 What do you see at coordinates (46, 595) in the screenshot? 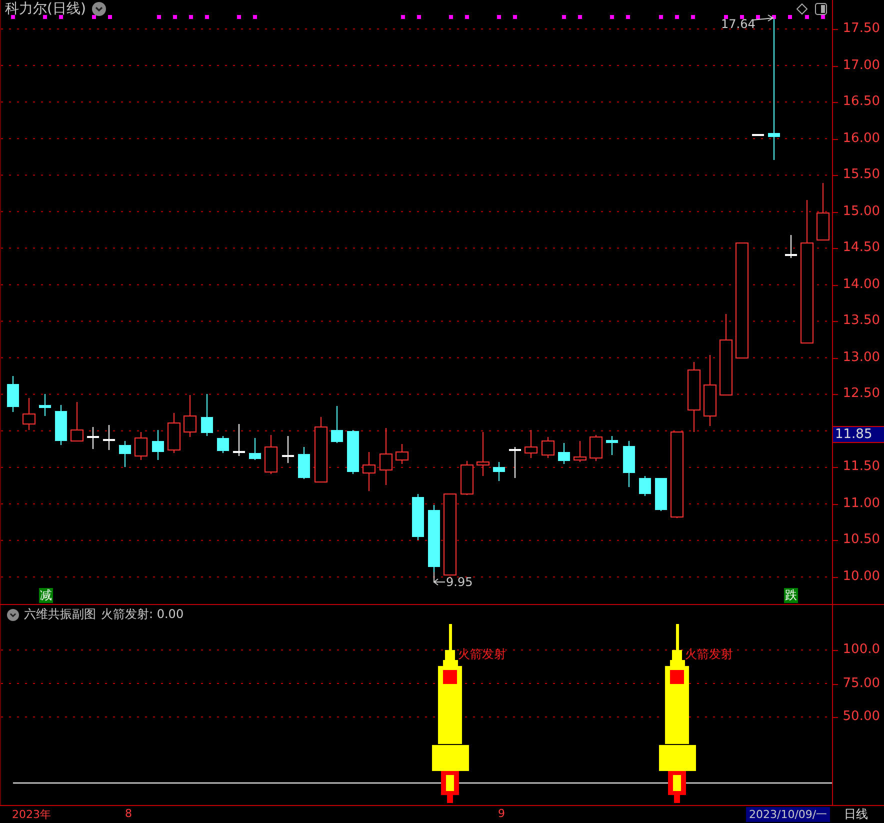
I see `signal-tag: 减` at bounding box center [46, 595].